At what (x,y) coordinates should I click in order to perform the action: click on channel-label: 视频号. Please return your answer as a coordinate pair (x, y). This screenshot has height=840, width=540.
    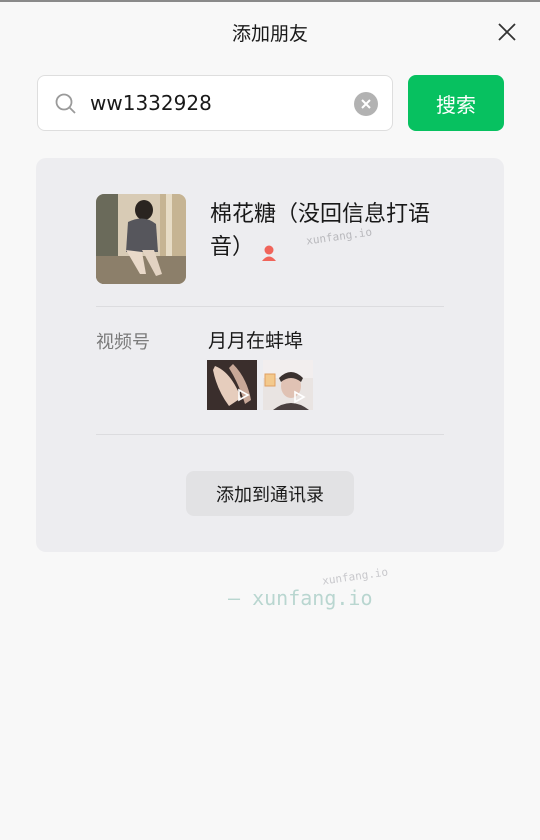
    Looking at the image, I should click on (123, 342).